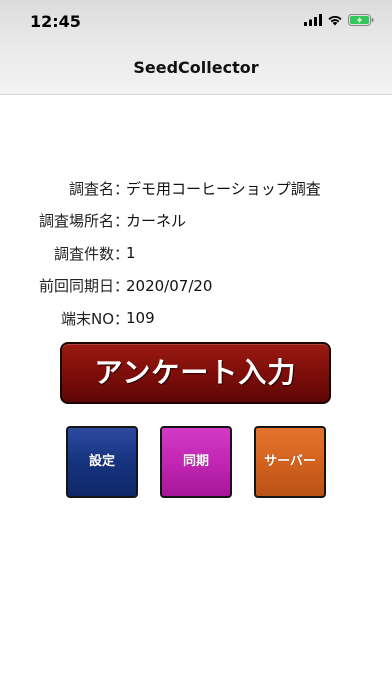  What do you see at coordinates (156, 221) in the screenshot?
I see `location-value: カーネル` at bounding box center [156, 221].